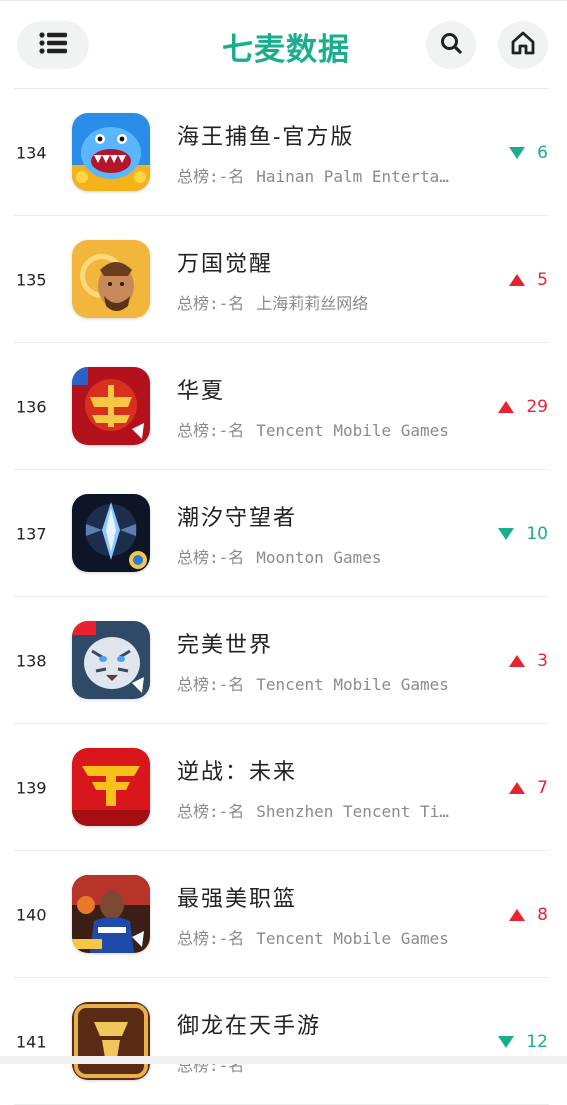 This screenshot has width=567, height=1105. I want to click on rank-number: 137, so click(31, 533).